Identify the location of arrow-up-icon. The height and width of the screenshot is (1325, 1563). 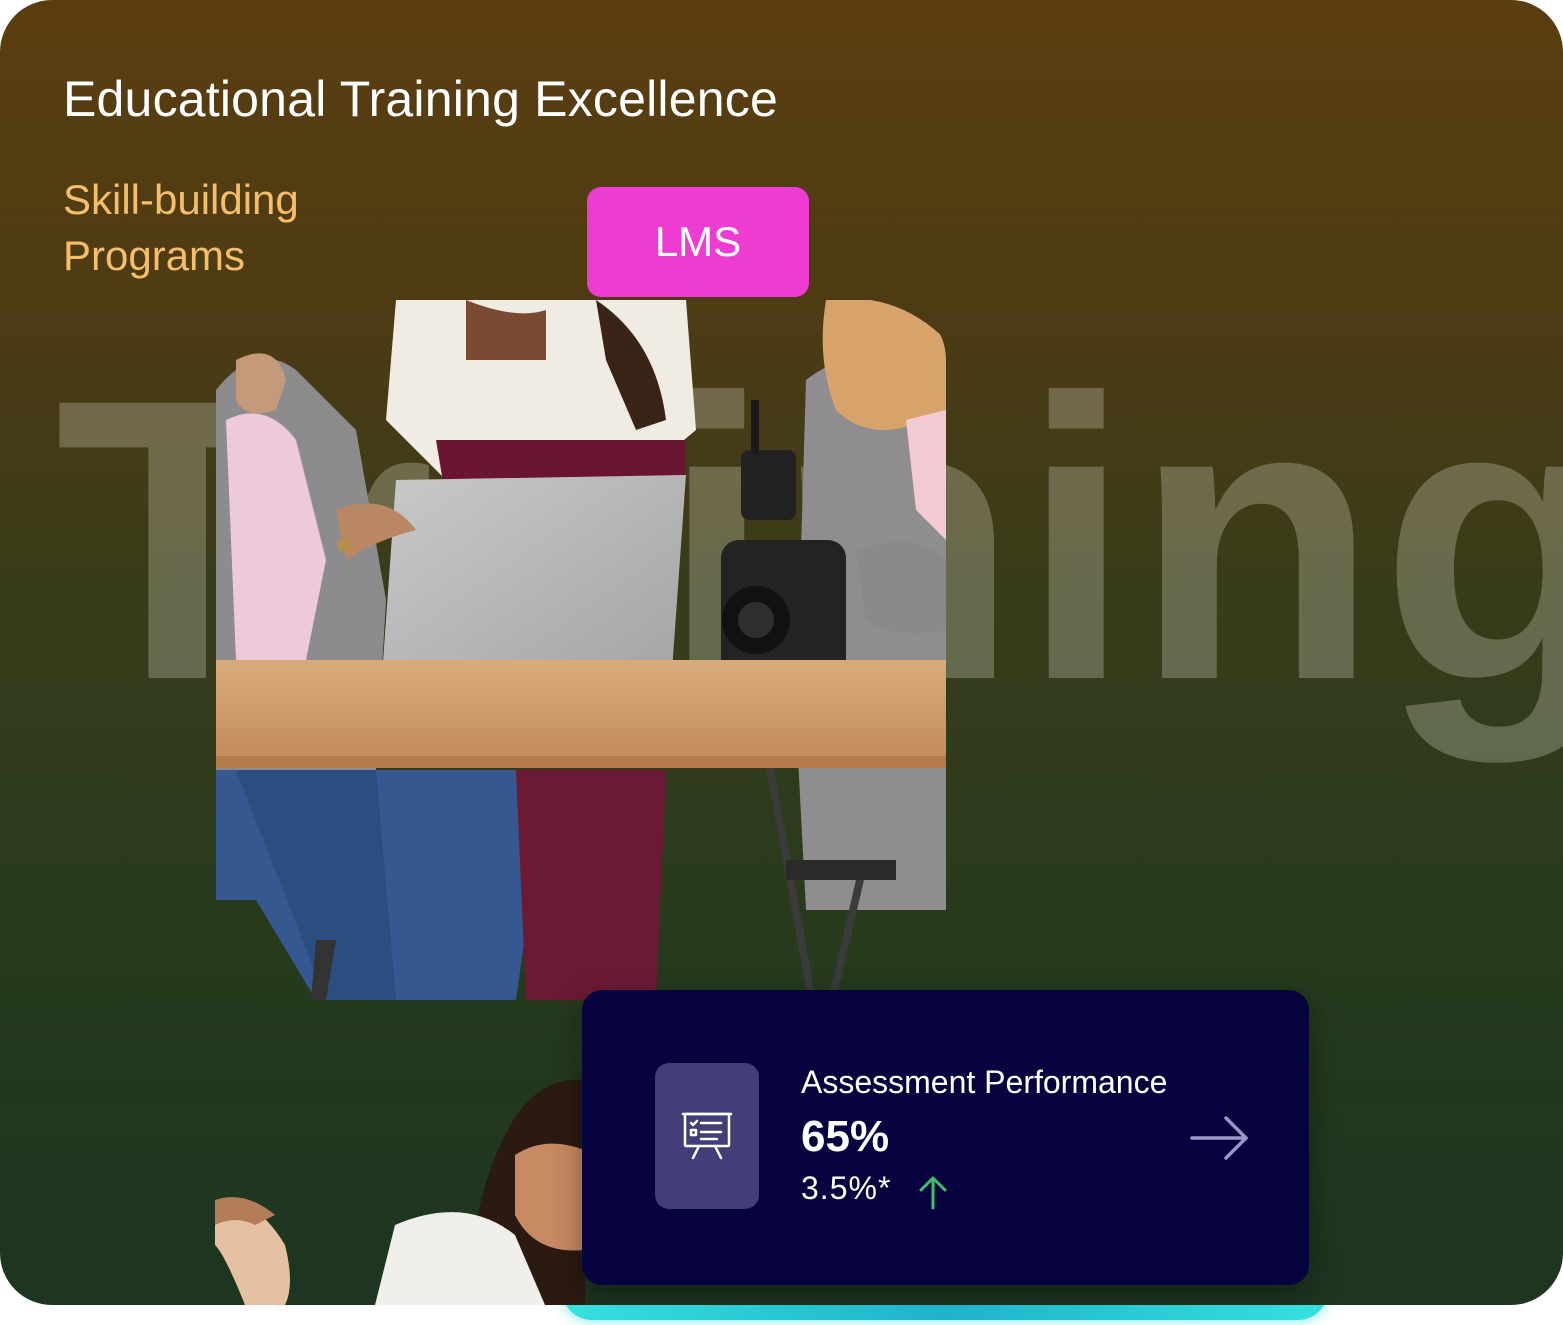
(933, 1193).